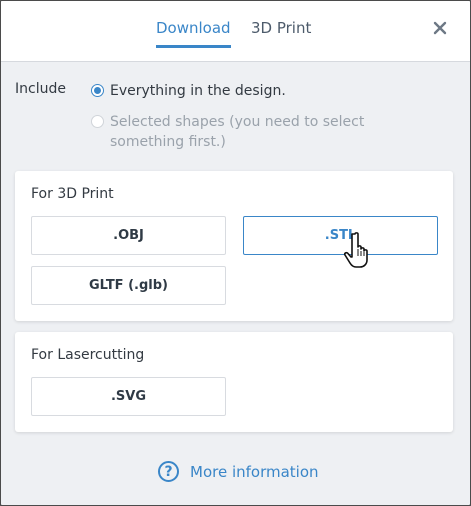  I want to click on radio-everything-label: Everything in the design., so click(198, 91).